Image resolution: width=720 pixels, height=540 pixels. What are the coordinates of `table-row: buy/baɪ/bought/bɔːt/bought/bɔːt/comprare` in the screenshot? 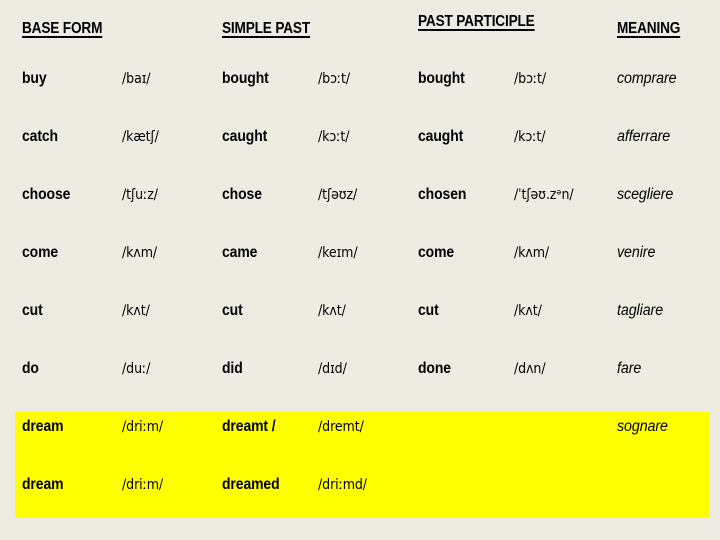 It's located at (360, 97).